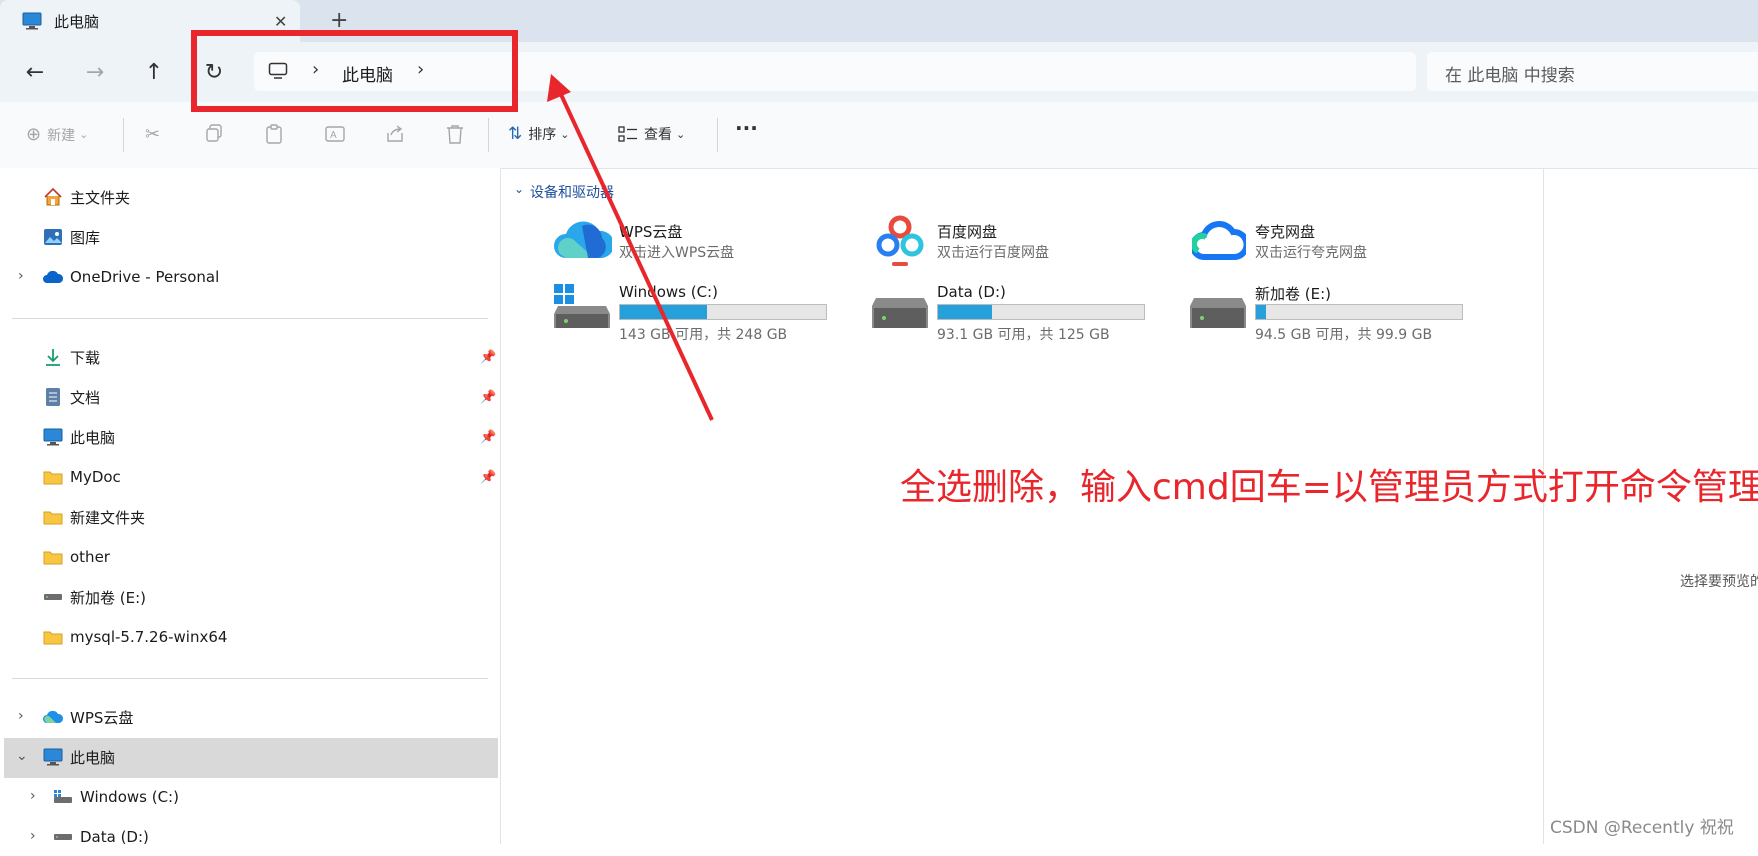 Image resolution: width=1758 pixels, height=856 pixels. I want to click on sort-label: 排序, so click(542, 135).